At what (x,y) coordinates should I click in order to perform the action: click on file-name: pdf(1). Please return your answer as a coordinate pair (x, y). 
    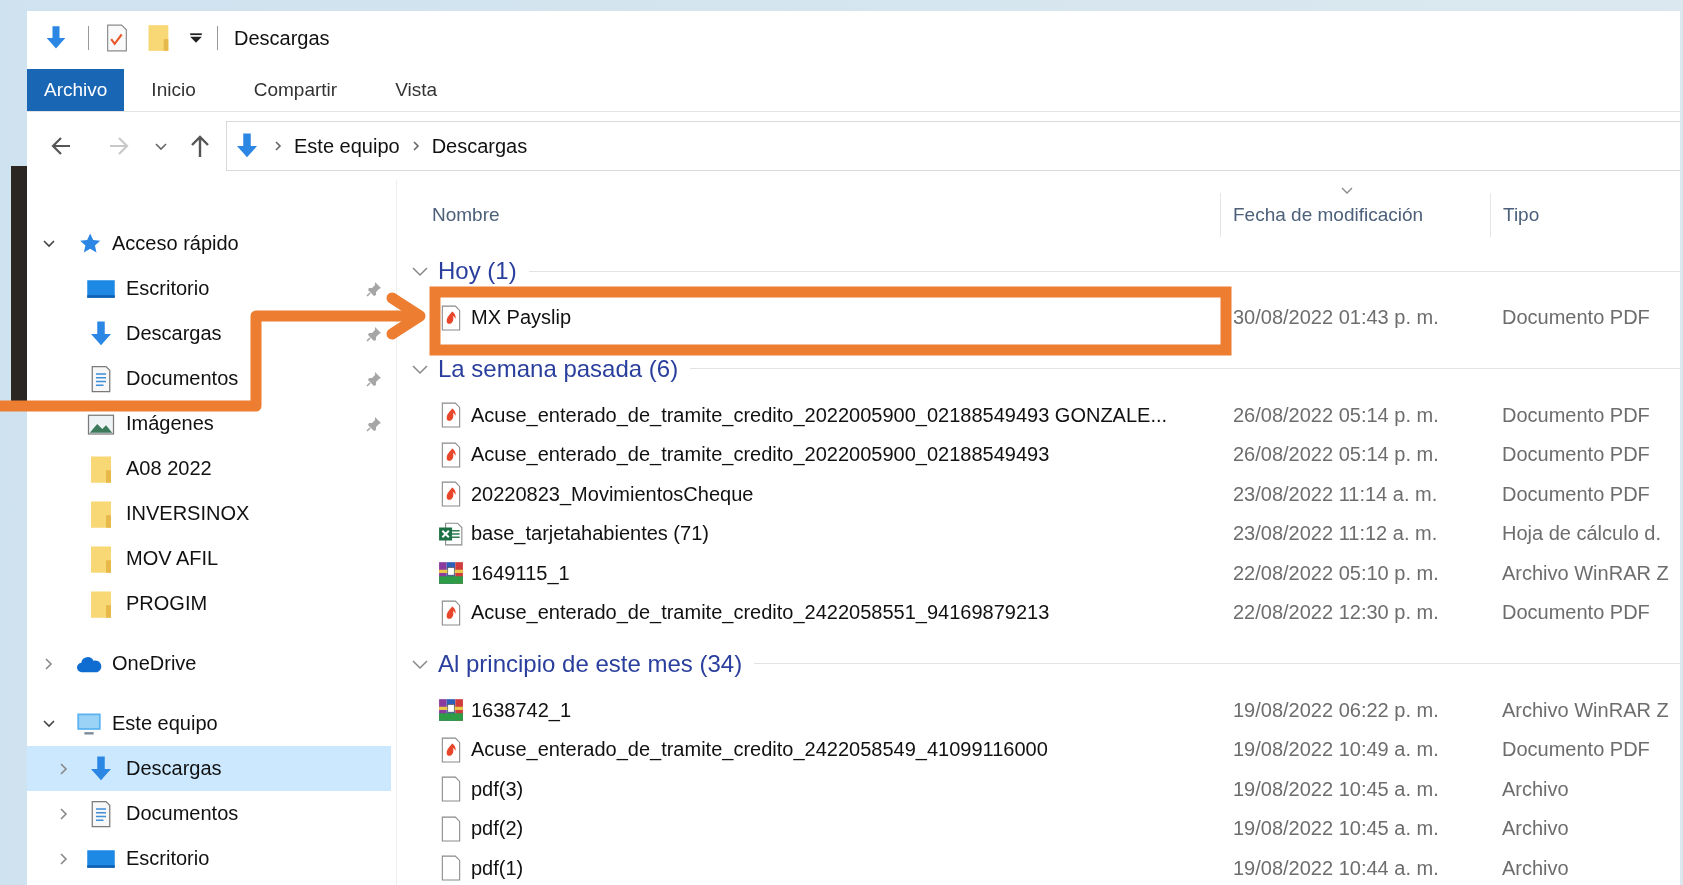
    Looking at the image, I should click on (497, 868).